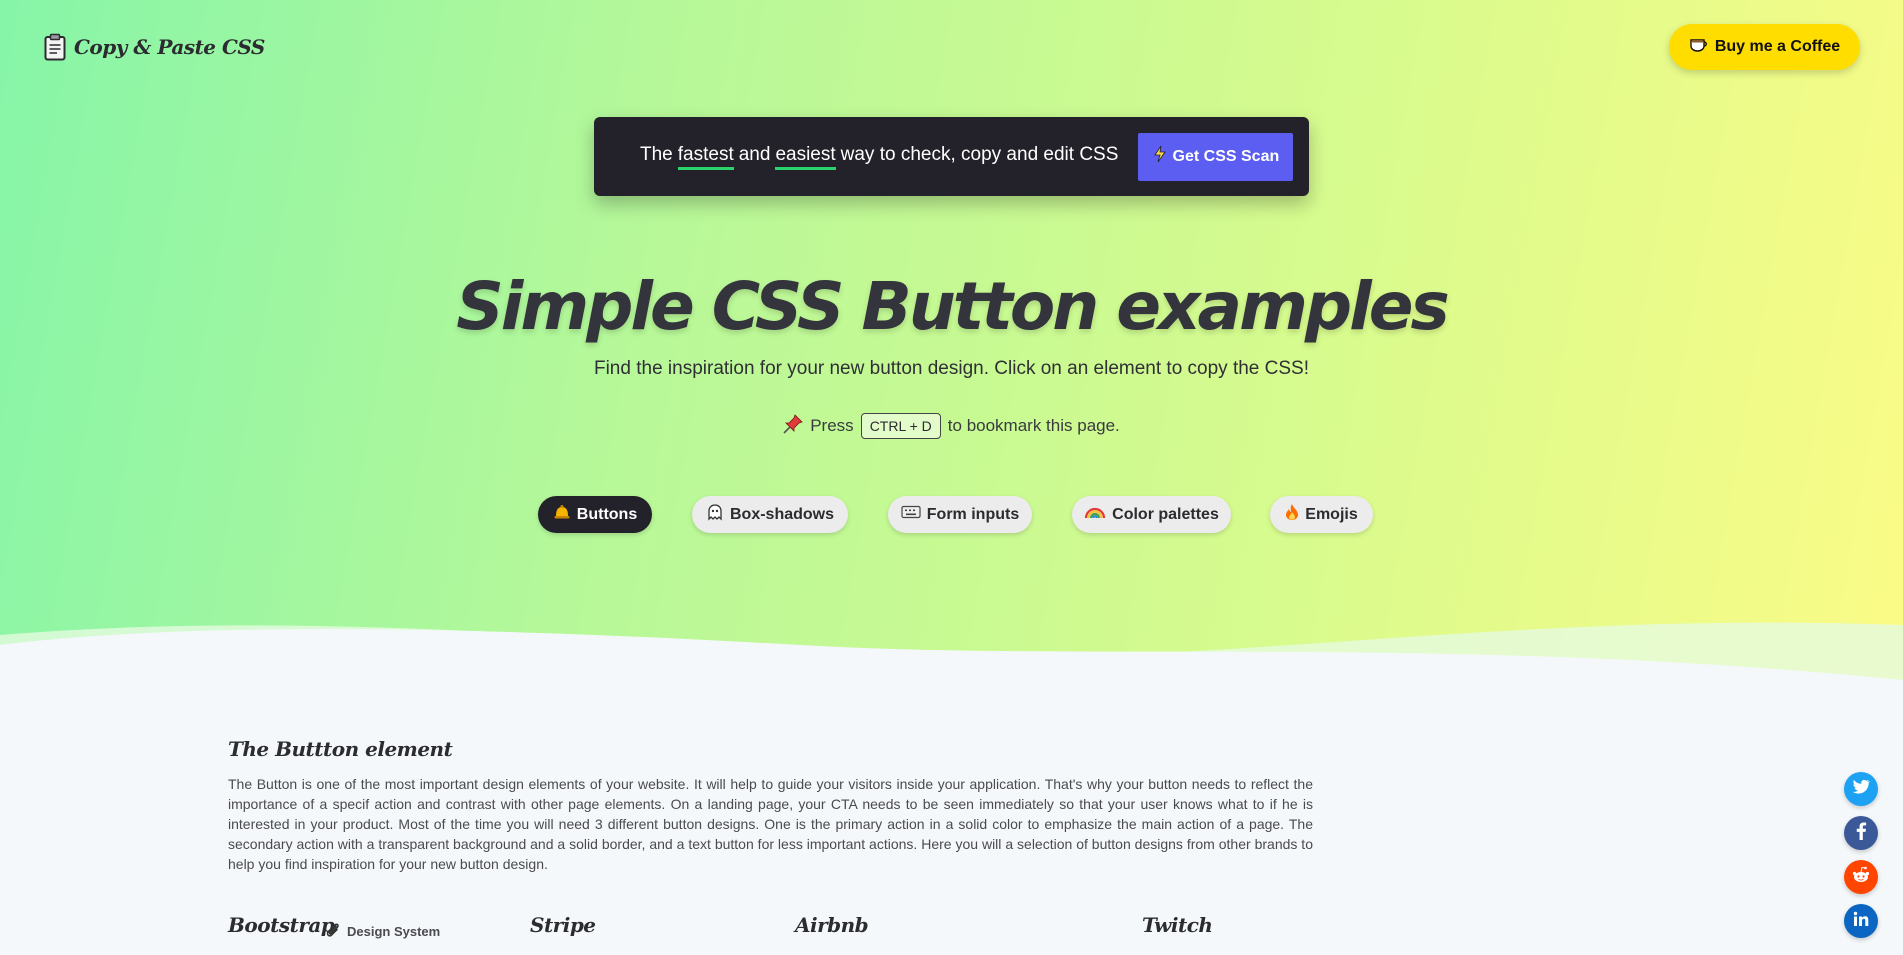  I want to click on twitter-icon, so click(1861, 789).